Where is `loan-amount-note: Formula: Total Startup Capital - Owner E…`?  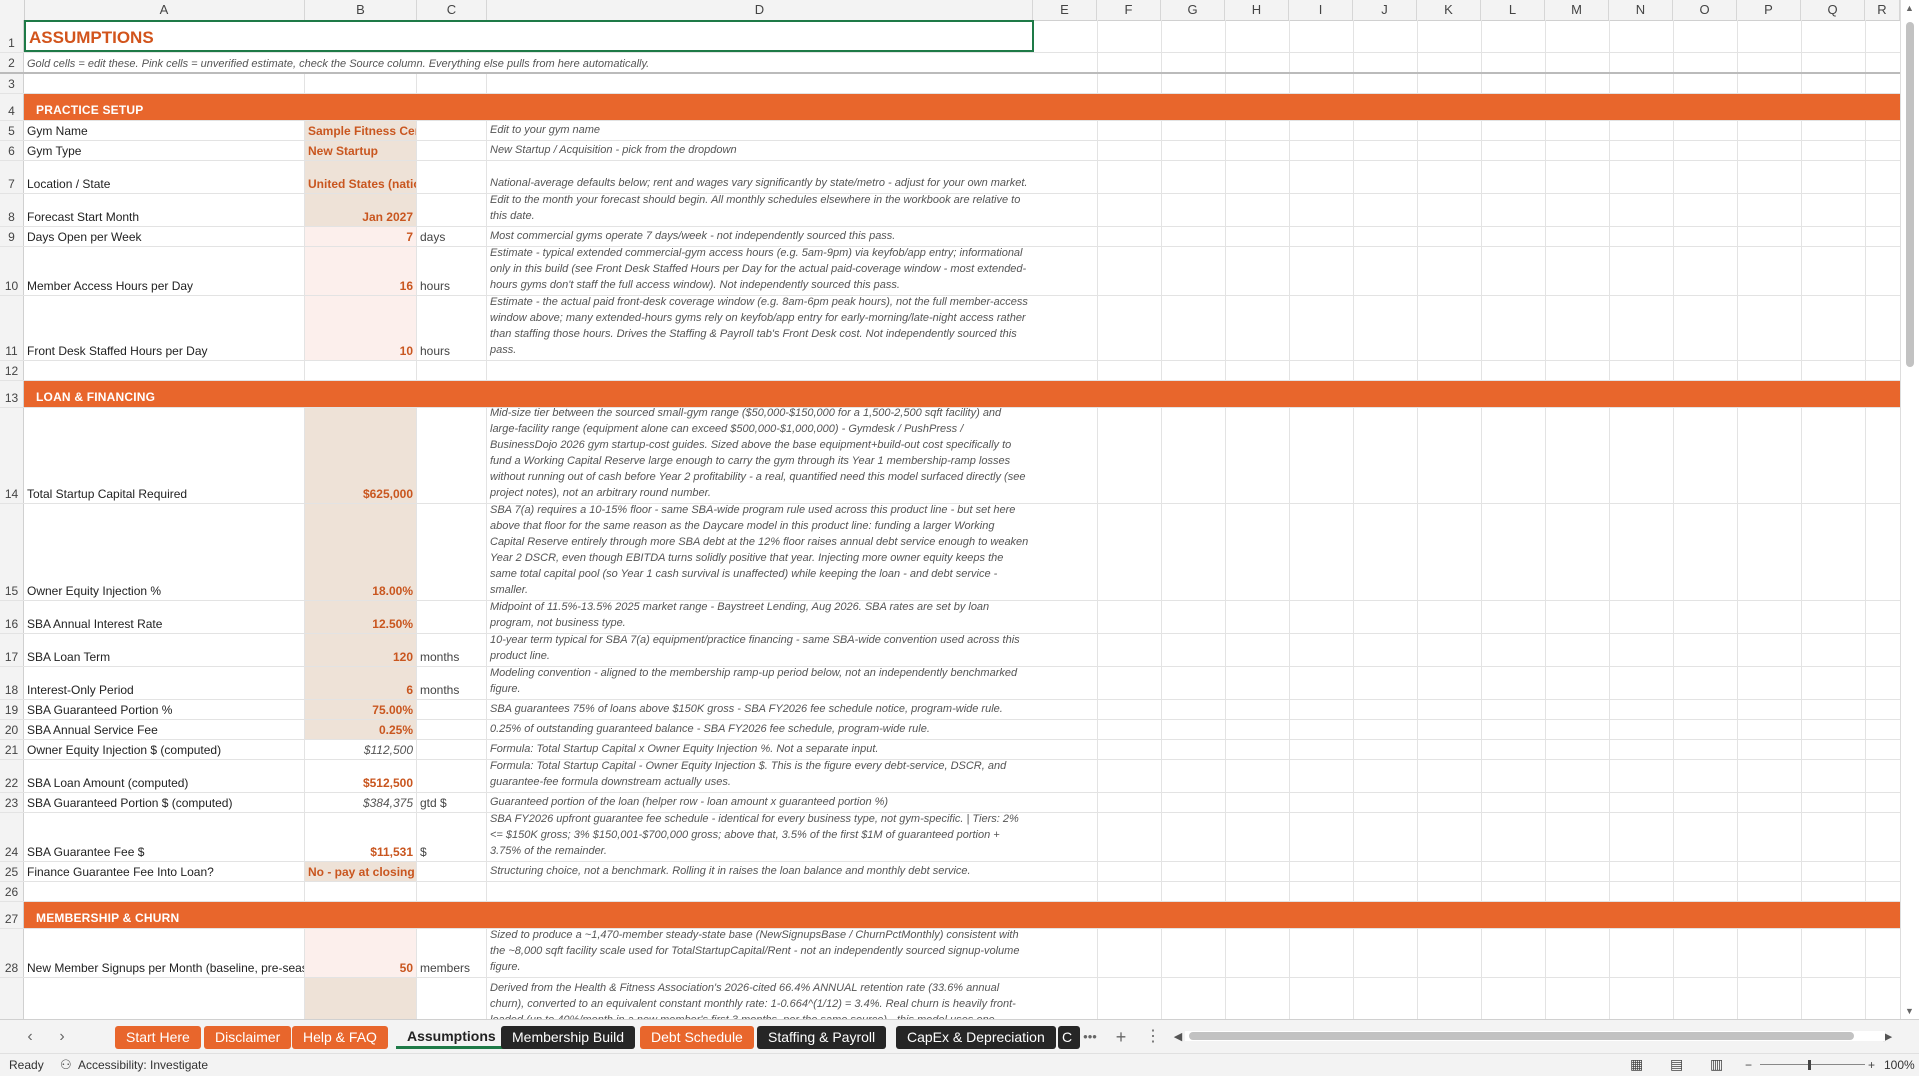 loan-amount-note: Formula: Total Startup Capital - Owner E… is located at coordinates (760, 776).